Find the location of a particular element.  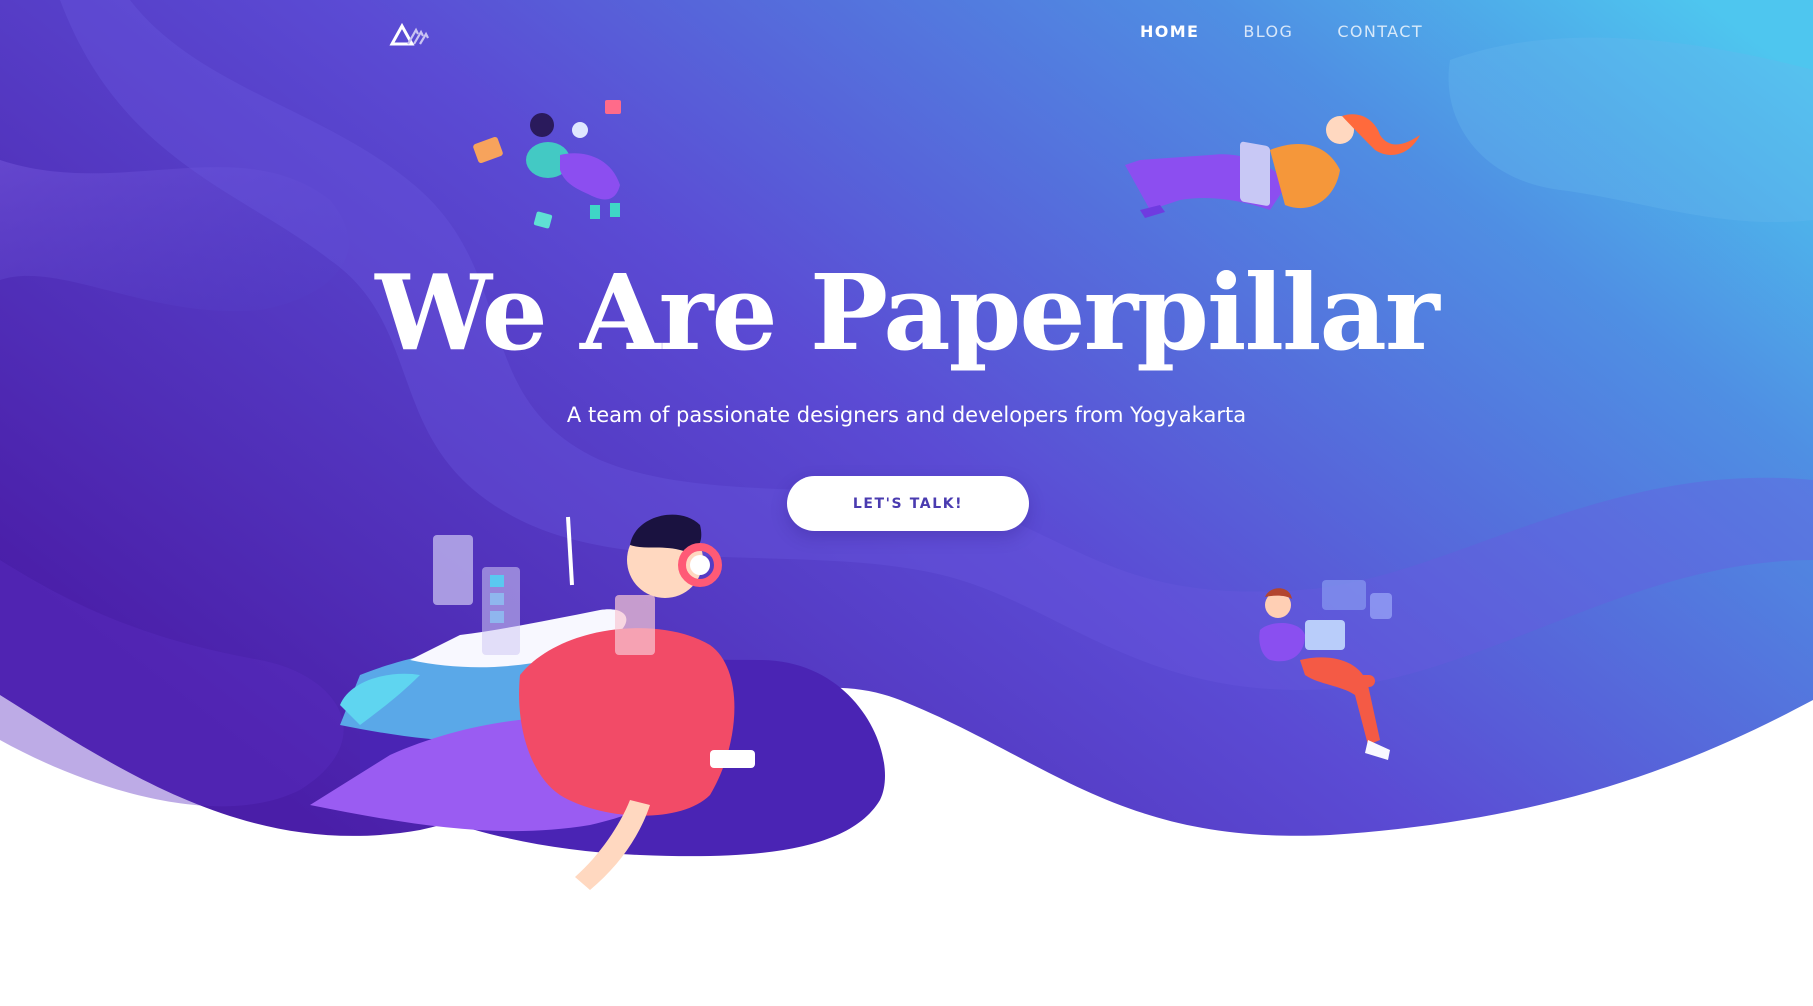

hero-title: We Are Paperpillar is located at coordinates (907, 312).